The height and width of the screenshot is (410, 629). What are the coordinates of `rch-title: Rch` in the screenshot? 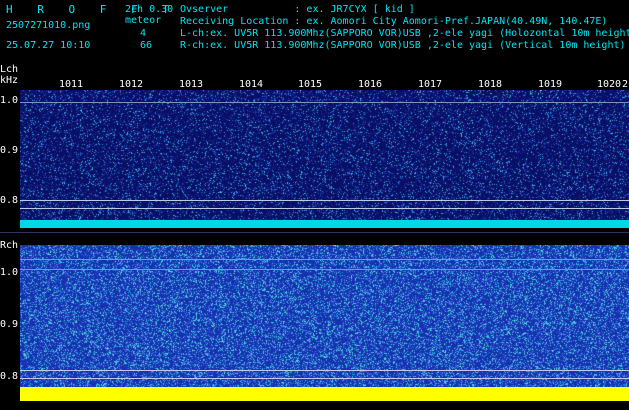 It's located at (9, 245).